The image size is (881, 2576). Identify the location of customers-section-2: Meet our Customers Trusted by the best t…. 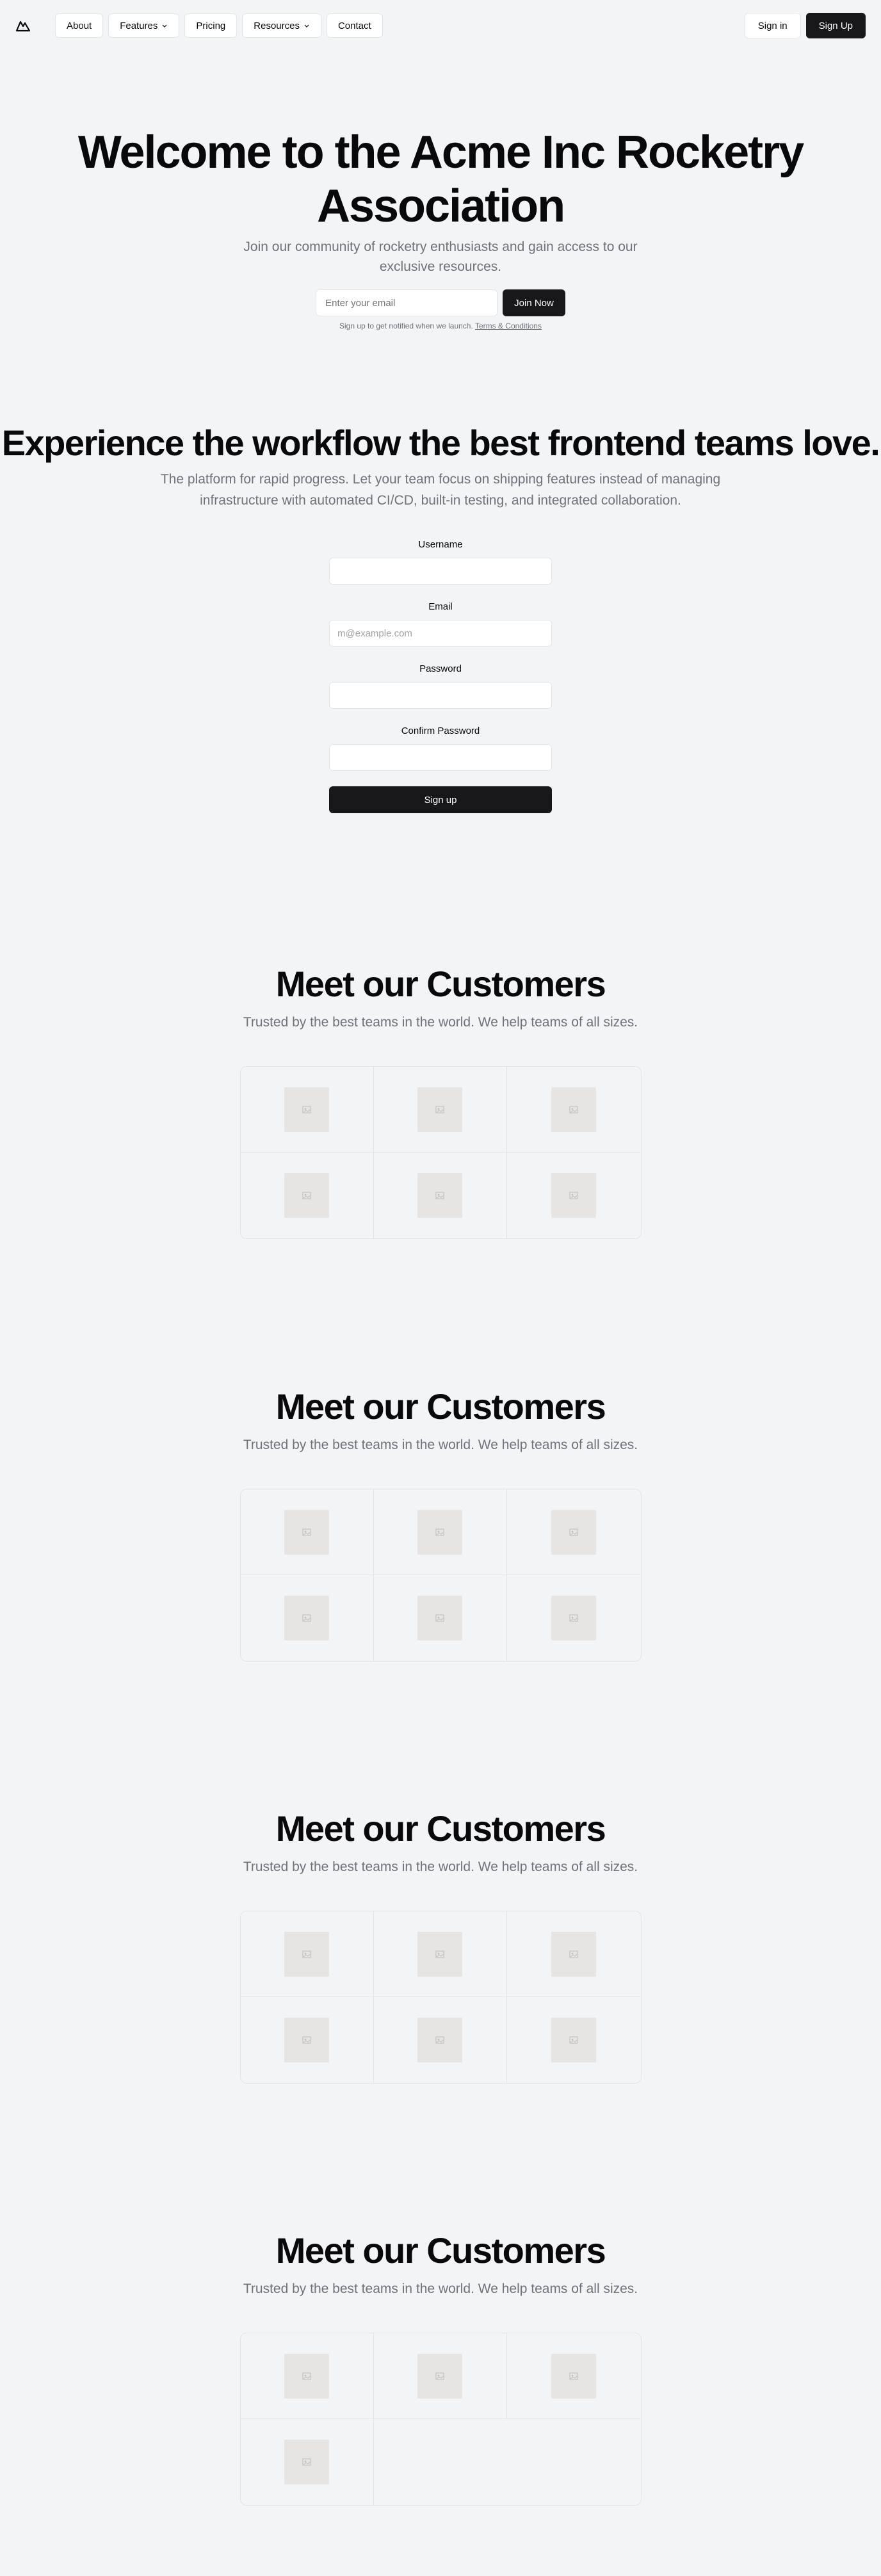
(440, 1523).